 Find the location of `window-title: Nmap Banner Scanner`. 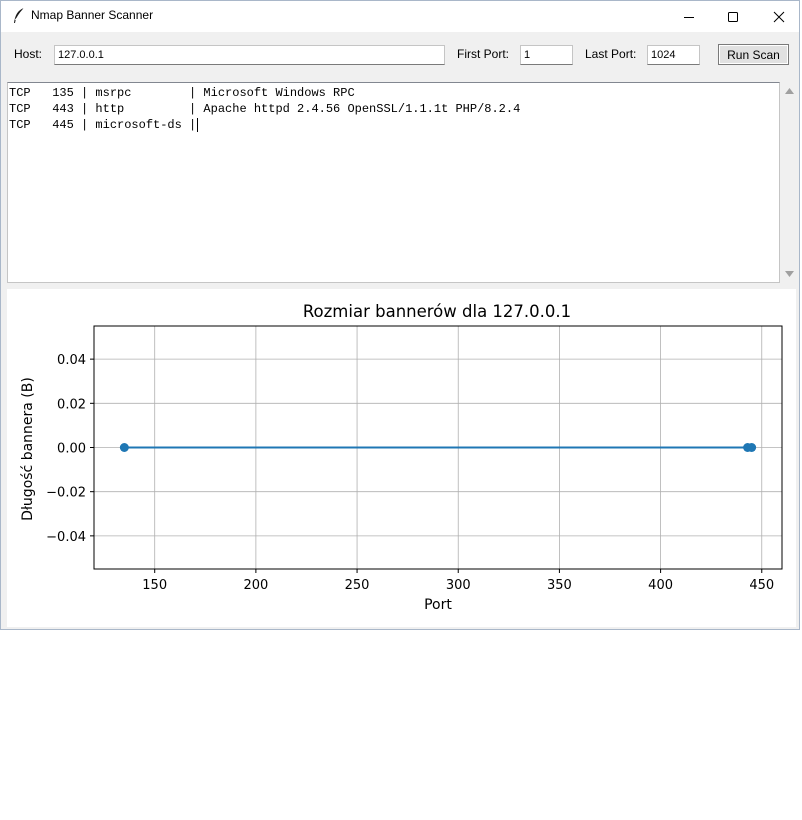

window-title: Nmap Banner Scanner is located at coordinates (92, 15).